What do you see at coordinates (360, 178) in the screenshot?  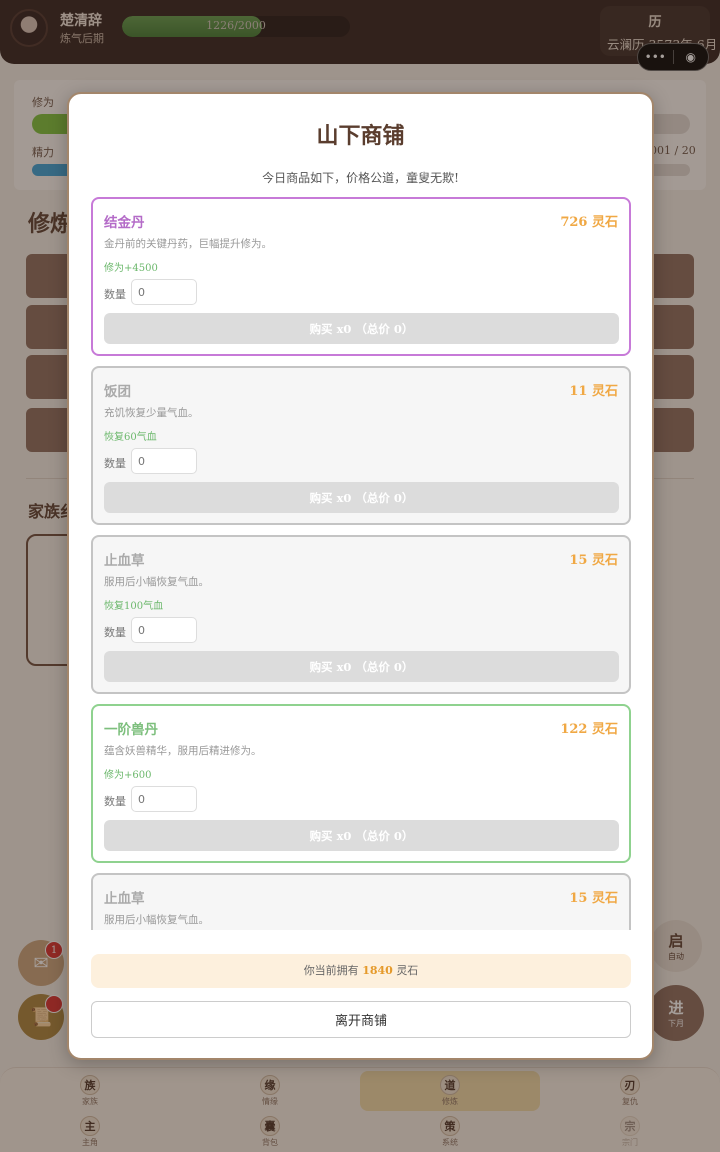 I see `shop-subtitle: 今日商品如下，价格公道，童叟无欺!` at bounding box center [360, 178].